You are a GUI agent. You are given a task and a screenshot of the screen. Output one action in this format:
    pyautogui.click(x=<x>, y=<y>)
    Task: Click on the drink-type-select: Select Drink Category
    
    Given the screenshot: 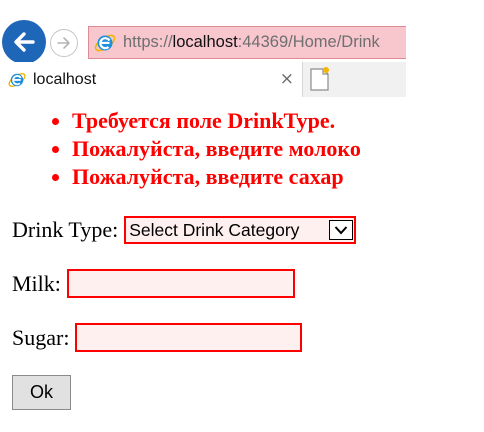 What is the action you would take?
    pyautogui.click(x=240, y=230)
    